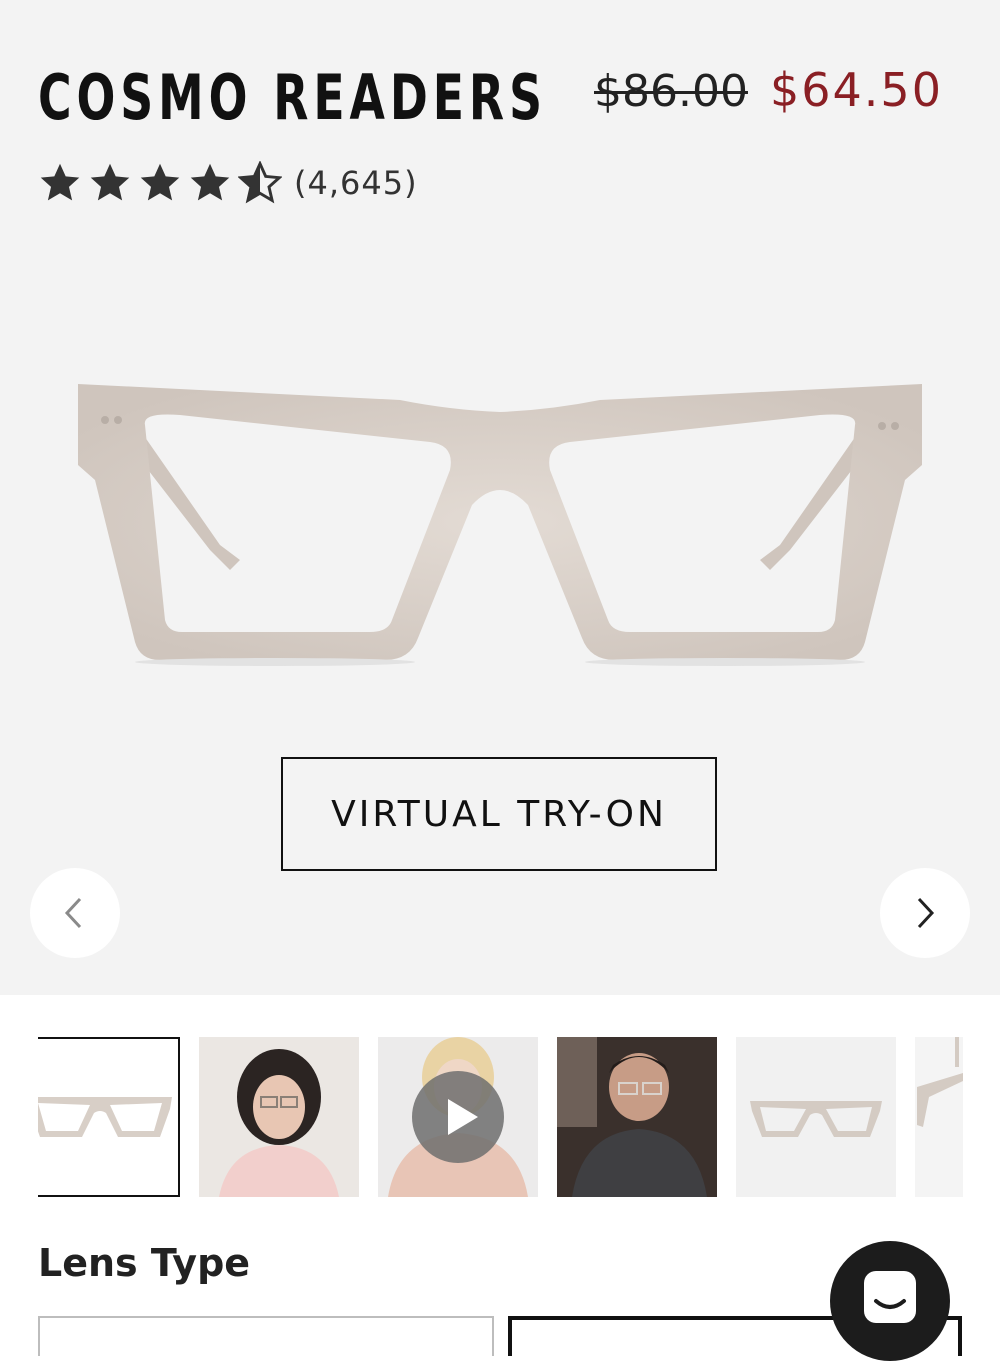 The image size is (1000, 1361). I want to click on chat-bubble-icon, so click(890, 1297).